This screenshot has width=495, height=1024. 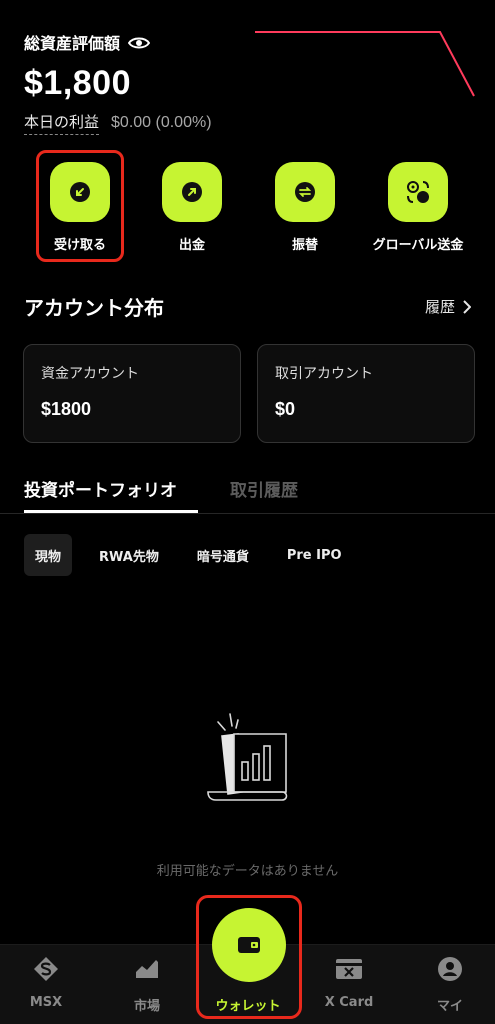 I want to click on total-assets-label-row: 総資産評価額, so click(x=118, y=42).